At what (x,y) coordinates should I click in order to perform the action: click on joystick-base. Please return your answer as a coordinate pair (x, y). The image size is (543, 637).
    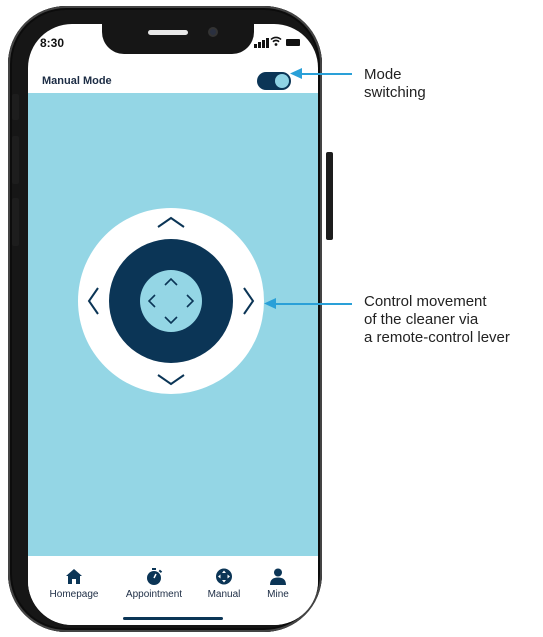
    Looking at the image, I should click on (171, 301).